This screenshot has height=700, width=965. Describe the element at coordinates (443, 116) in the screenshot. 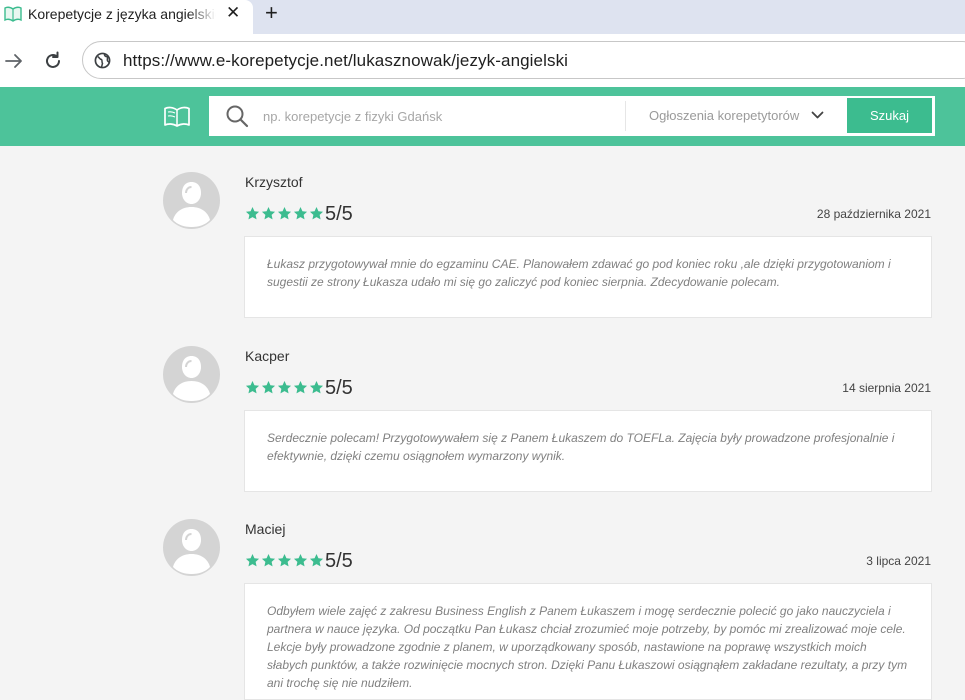

I see `search-input` at that location.